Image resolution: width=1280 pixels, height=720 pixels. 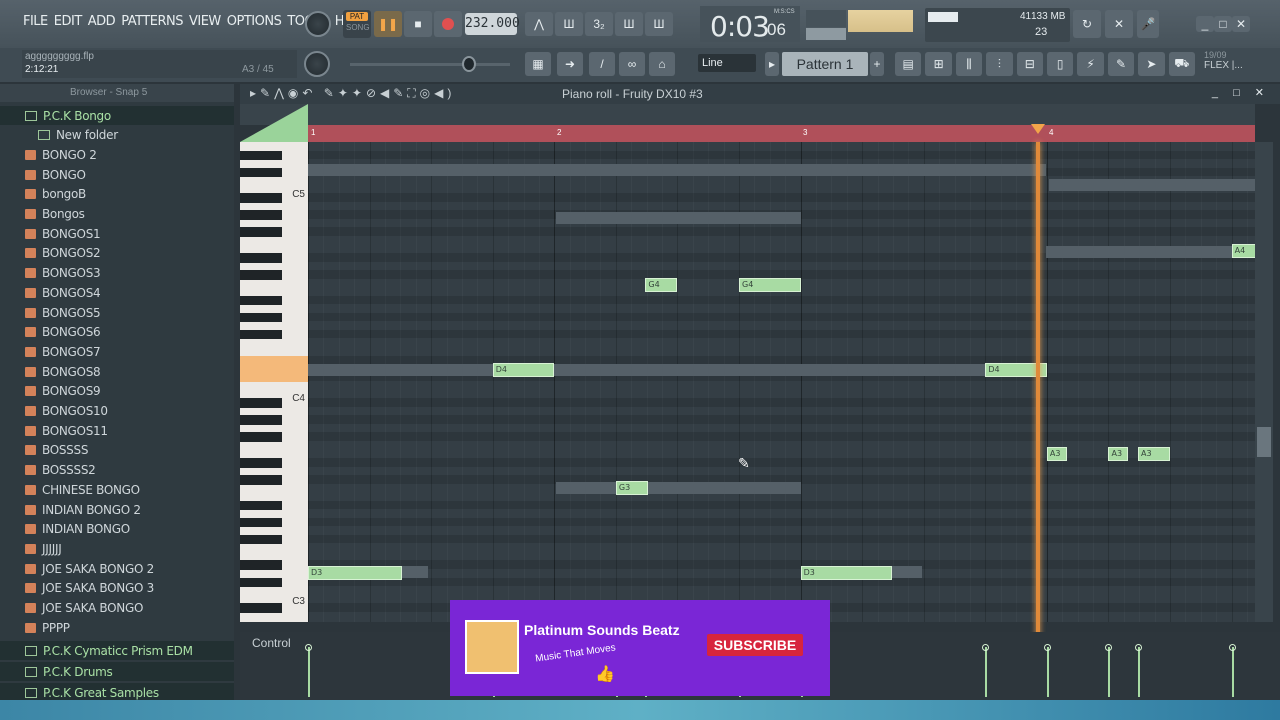 What do you see at coordinates (661, 285) in the screenshot?
I see `note: G4` at bounding box center [661, 285].